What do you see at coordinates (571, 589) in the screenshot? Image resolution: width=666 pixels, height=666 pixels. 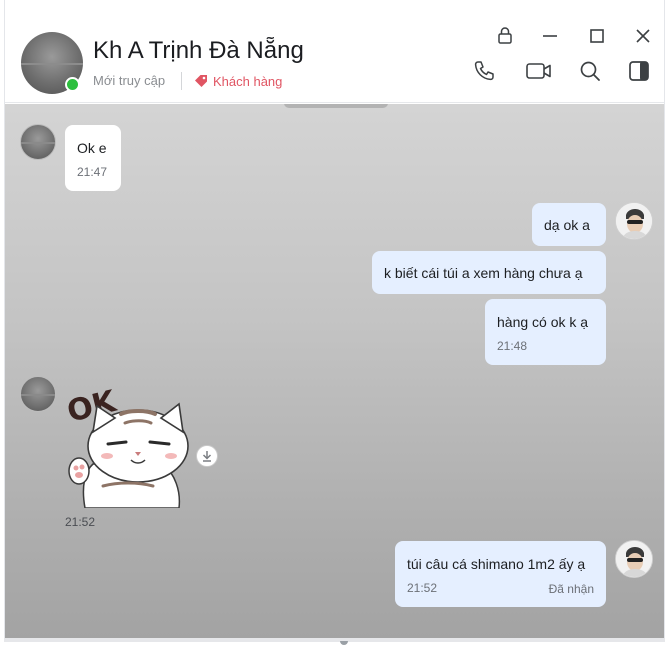 I see `delivery-status: Đã nhận` at bounding box center [571, 589].